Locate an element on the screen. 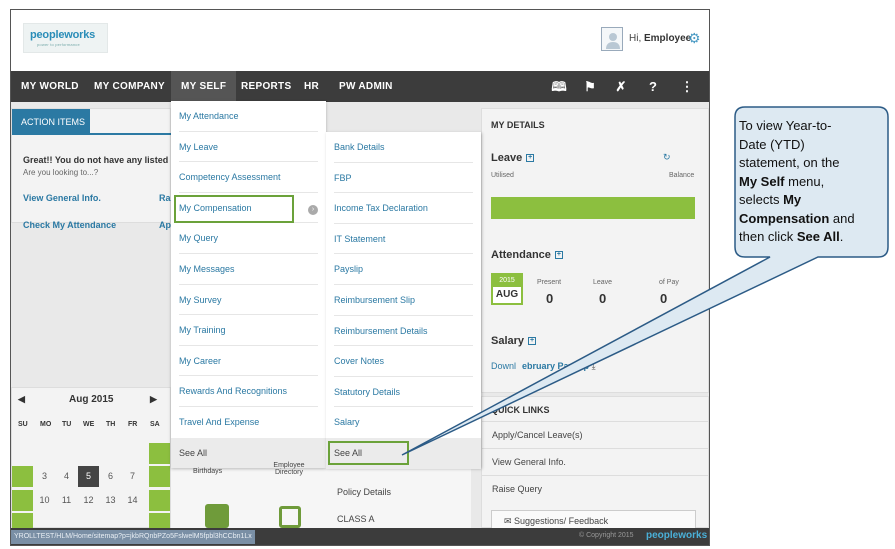 The image size is (895, 549). callout-text-run: . is located at coordinates (841, 236).